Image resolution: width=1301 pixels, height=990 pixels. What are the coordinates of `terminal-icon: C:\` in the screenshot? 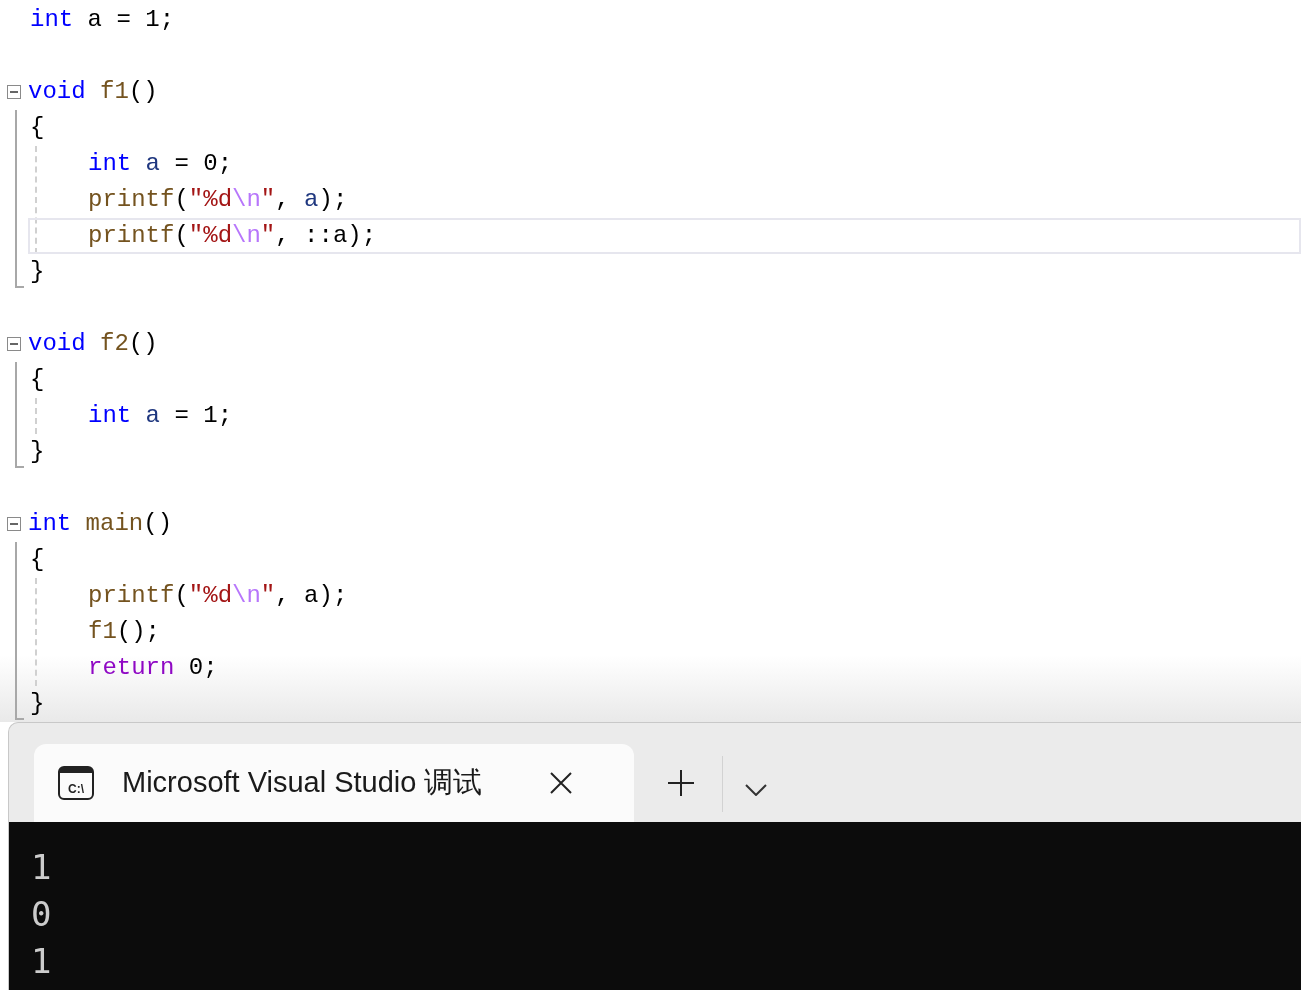 It's located at (76, 783).